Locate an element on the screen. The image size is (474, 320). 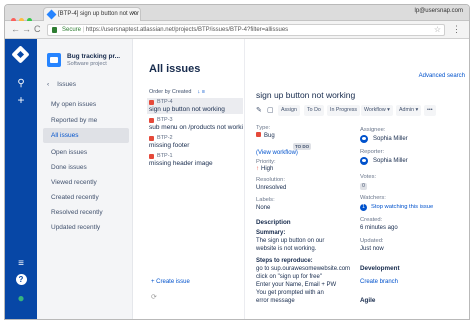
order-by-dropdown: Order by Created ↓ ≡ is located at coordinates (177, 92).